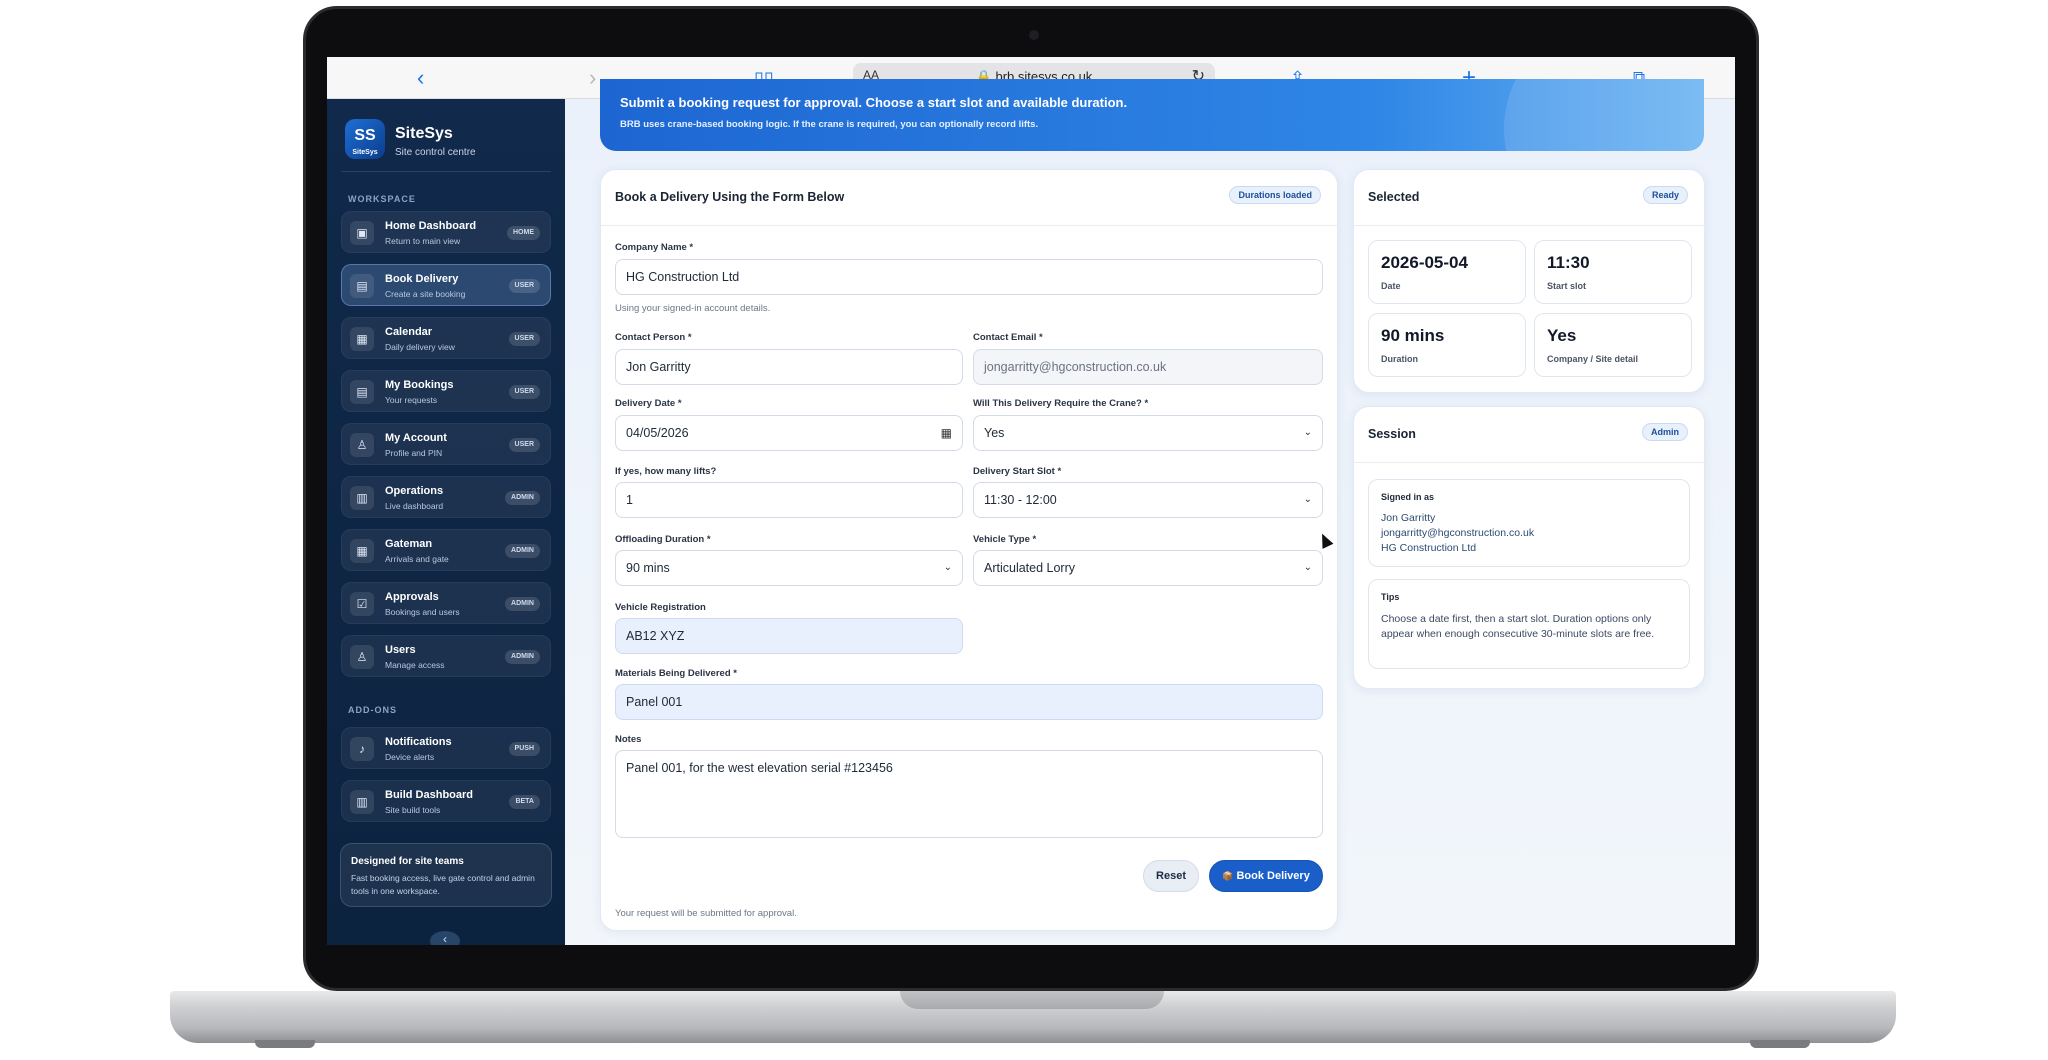 The width and height of the screenshot is (2048, 1060). I want to click on sidebar-item-badge: PUSH, so click(524, 749).